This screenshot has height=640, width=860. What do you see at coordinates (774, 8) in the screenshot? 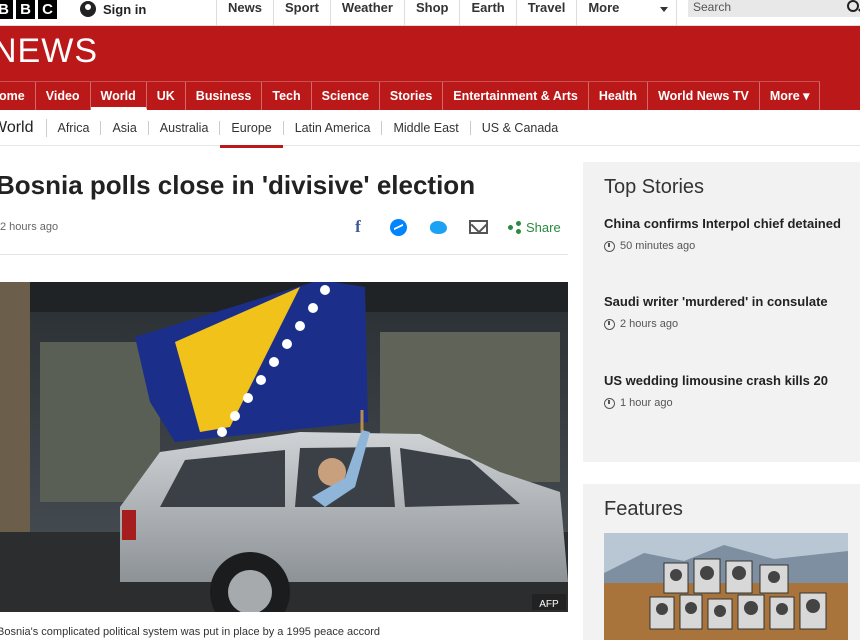
I see `search-input: Search` at bounding box center [774, 8].